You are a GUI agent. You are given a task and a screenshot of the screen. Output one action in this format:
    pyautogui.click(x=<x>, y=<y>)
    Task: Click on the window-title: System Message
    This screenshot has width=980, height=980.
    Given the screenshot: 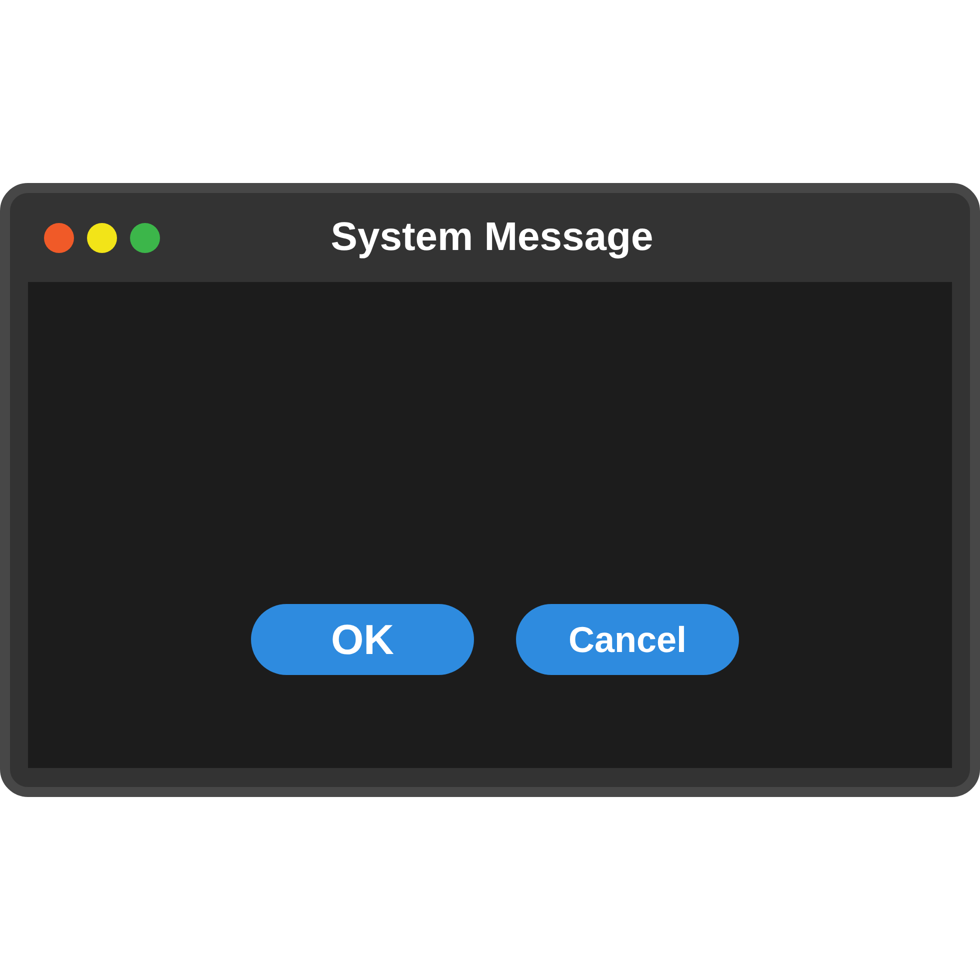 What is the action you would take?
    pyautogui.click(x=492, y=237)
    